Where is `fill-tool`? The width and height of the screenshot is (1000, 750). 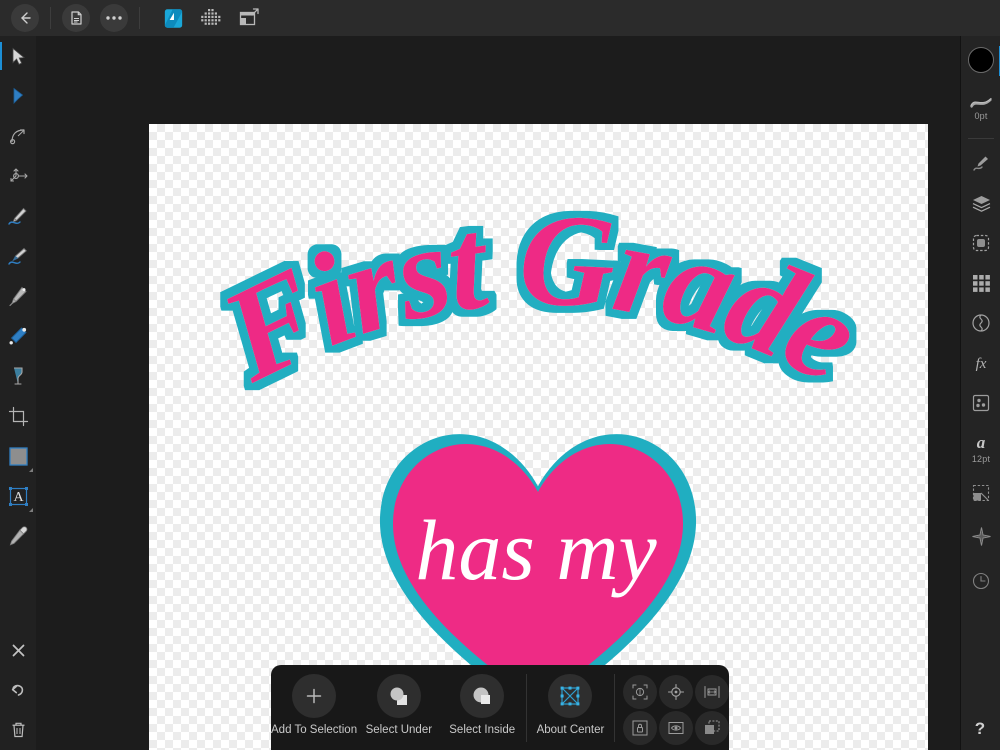
fill-tool is located at coordinates (18, 376).